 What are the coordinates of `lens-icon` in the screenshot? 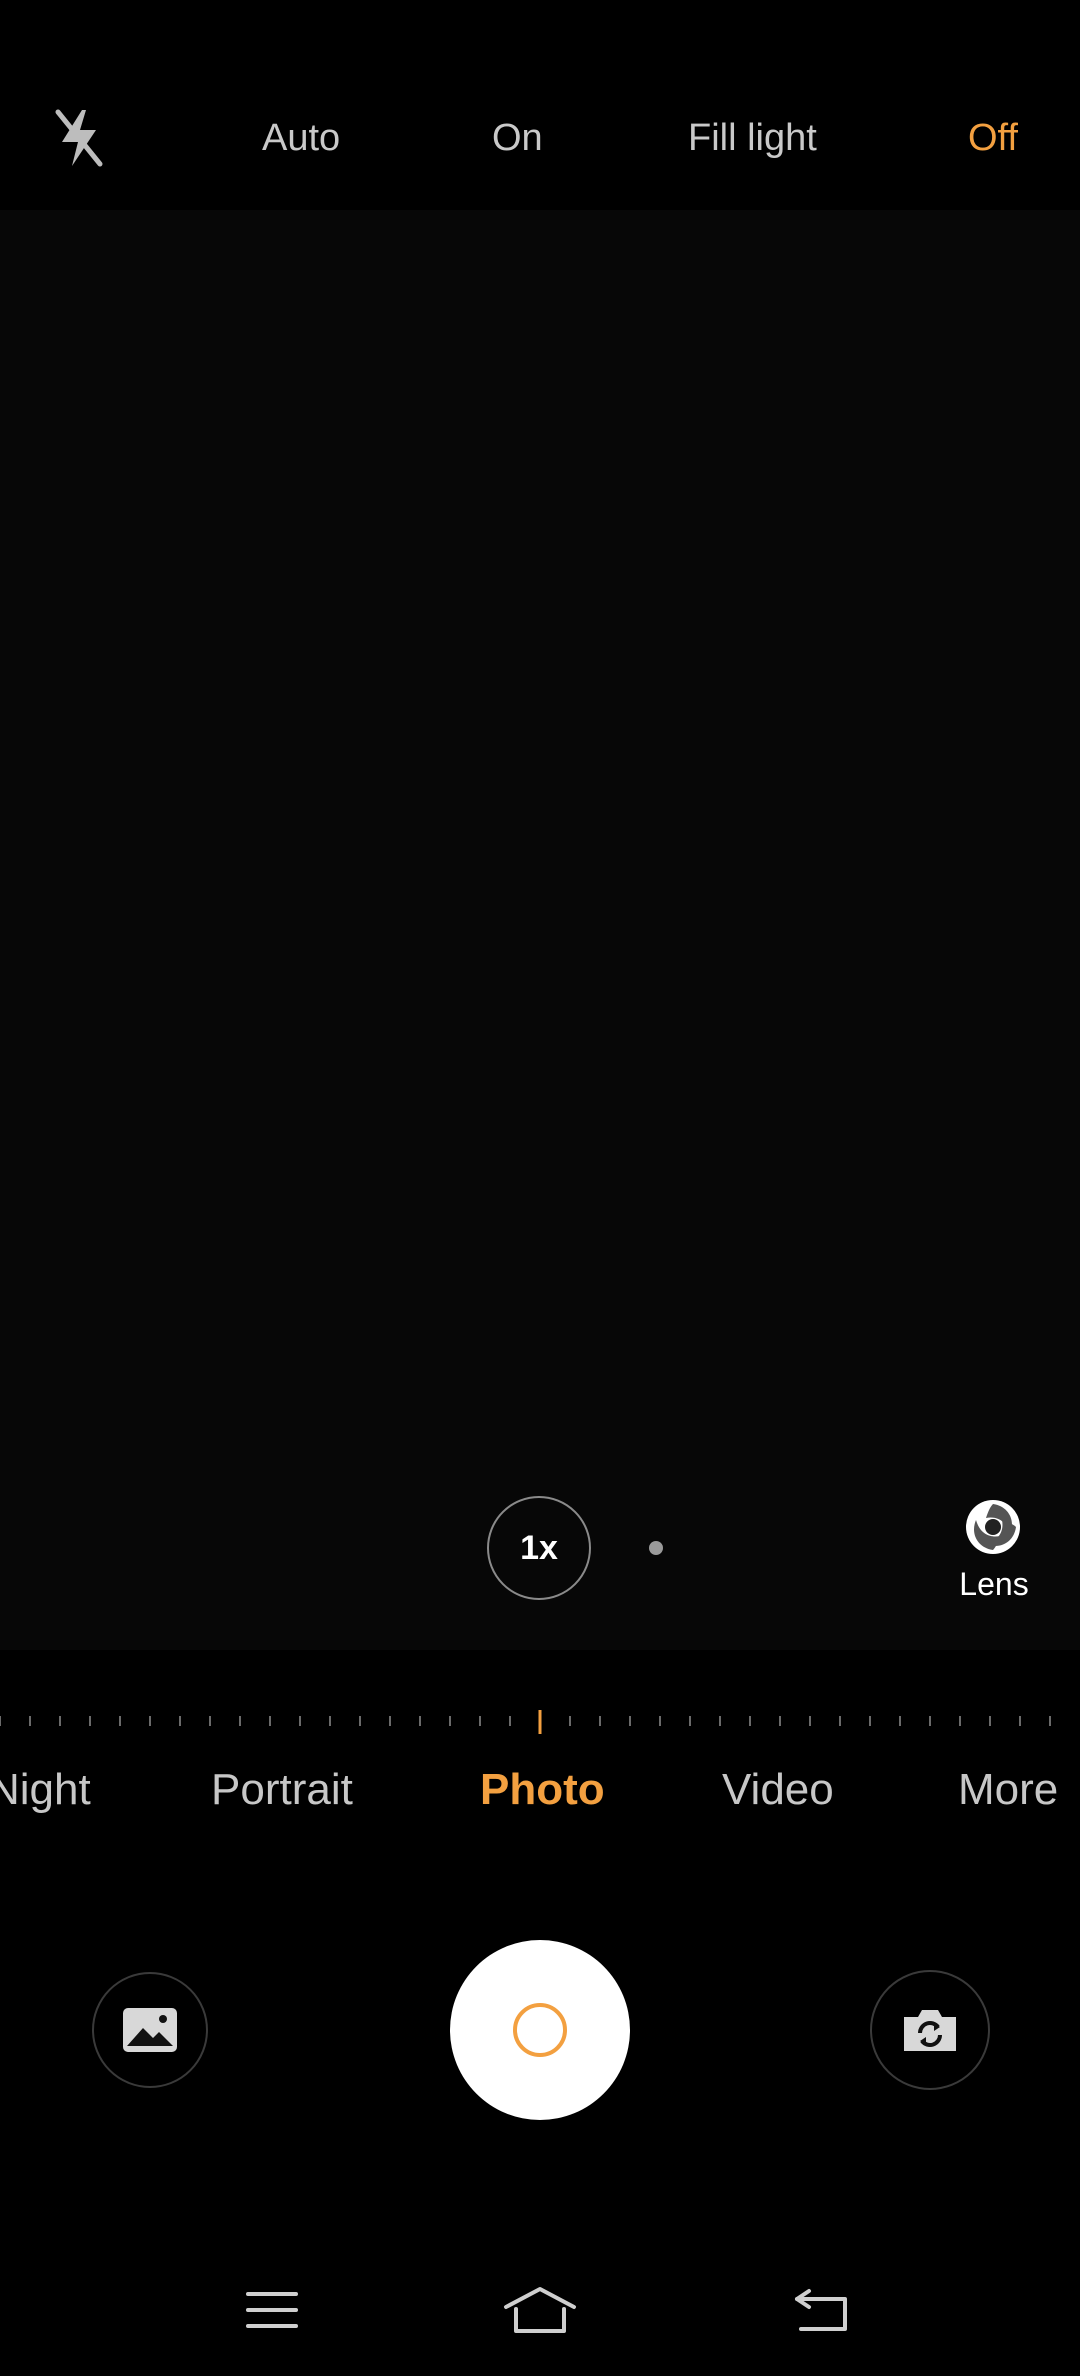 It's located at (993, 1527).